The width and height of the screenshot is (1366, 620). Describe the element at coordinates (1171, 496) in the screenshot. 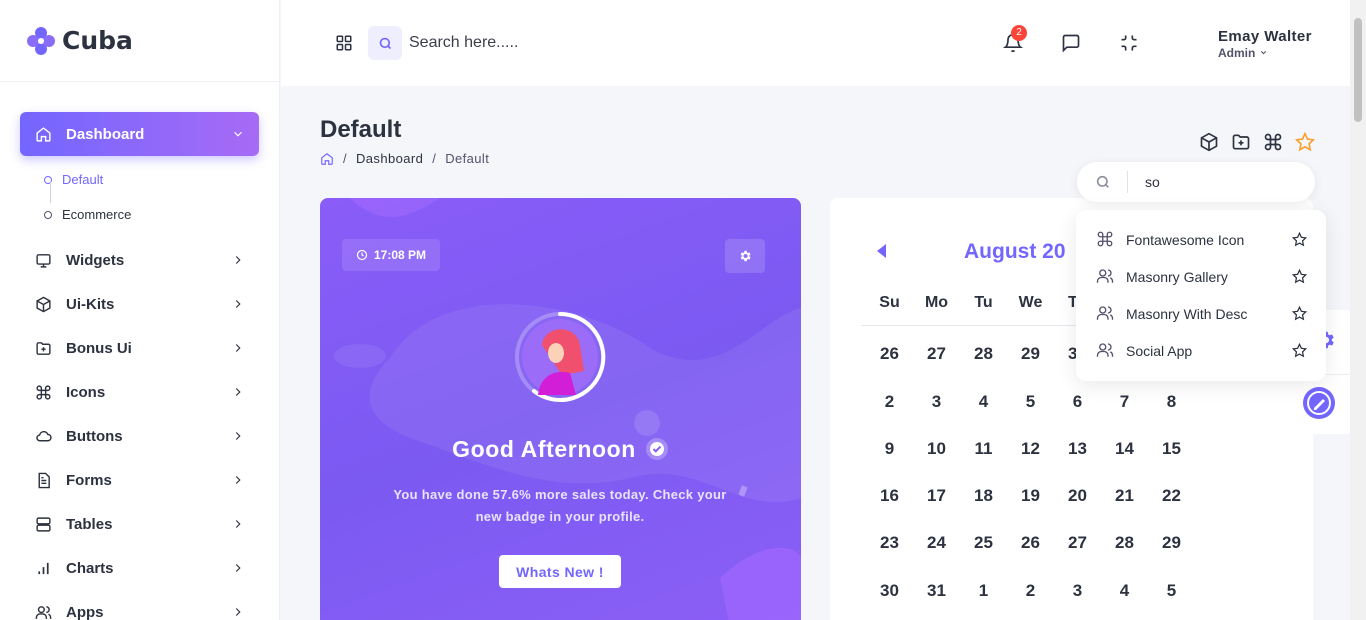

I see `calendar-day: 22` at that location.